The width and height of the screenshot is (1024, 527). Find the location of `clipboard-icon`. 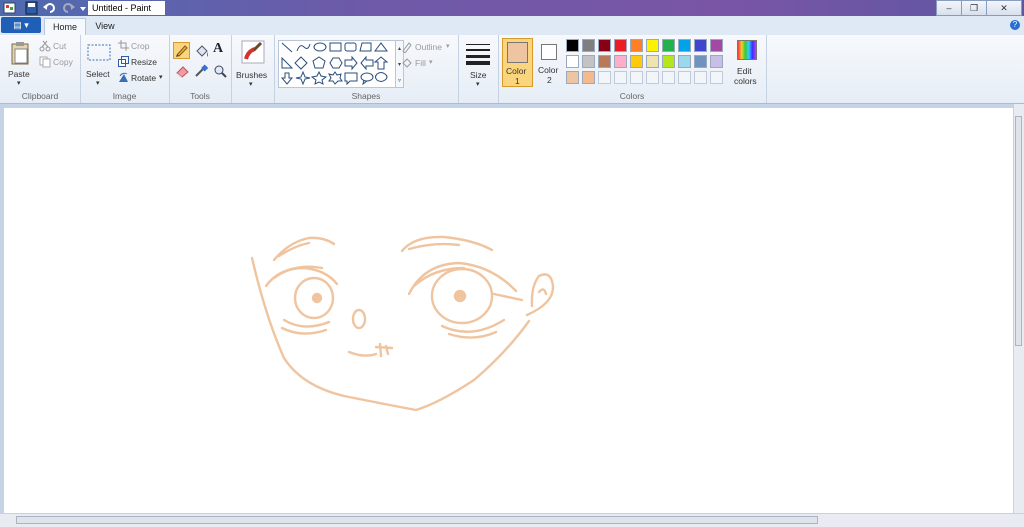

clipboard-icon is located at coordinates (20, 53).